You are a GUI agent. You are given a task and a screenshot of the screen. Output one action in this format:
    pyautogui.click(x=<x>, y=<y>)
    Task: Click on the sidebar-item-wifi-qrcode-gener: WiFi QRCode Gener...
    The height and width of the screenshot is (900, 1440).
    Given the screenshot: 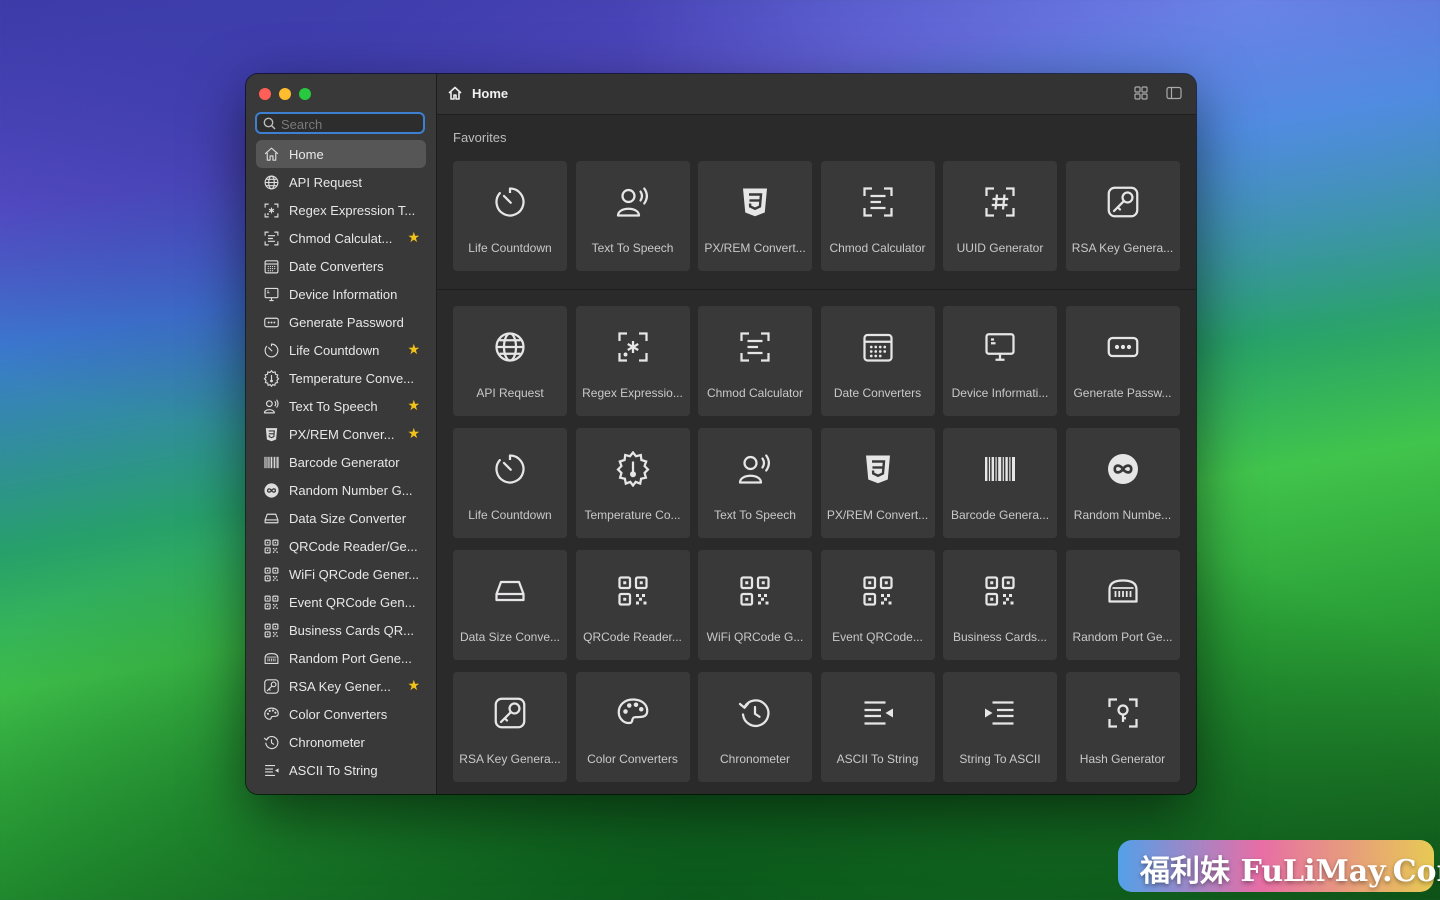 What is the action you would take?
    pyautogui.click(x=341, y=574)
    